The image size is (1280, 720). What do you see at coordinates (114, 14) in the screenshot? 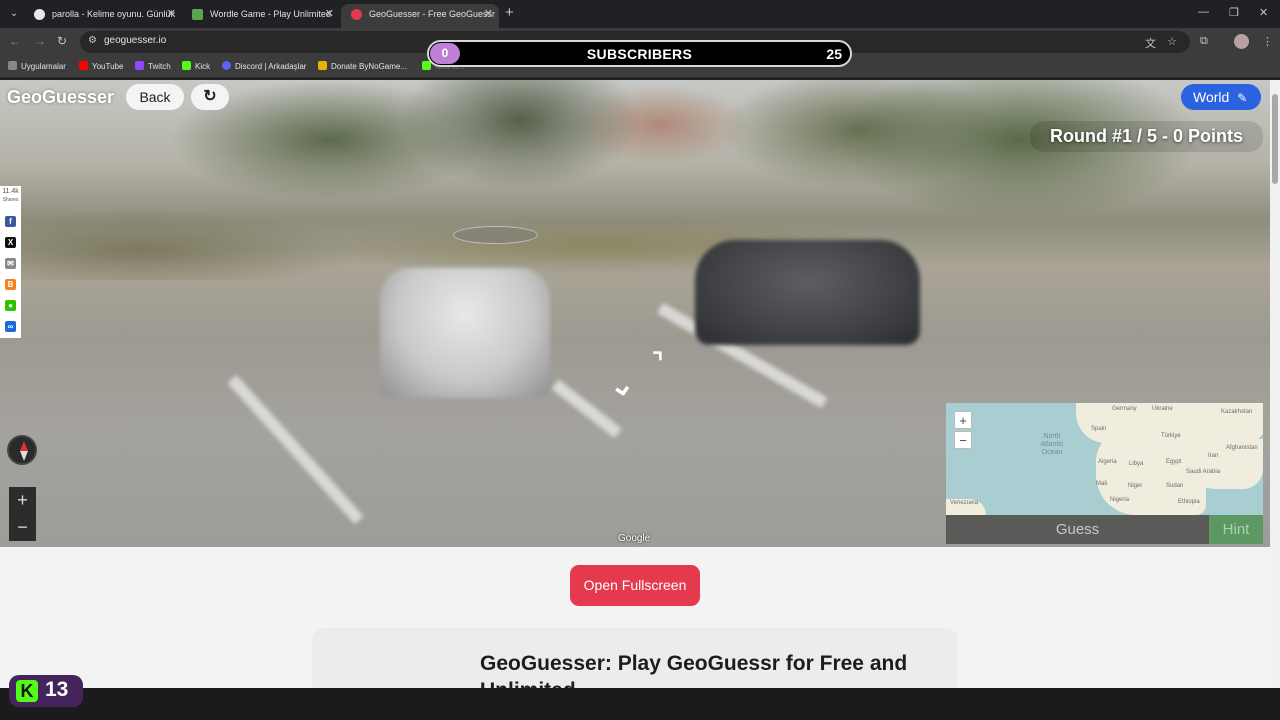
I see `tab-title: parolla - Kelime oyunu. Günlük` at bounding box center [114, 14].